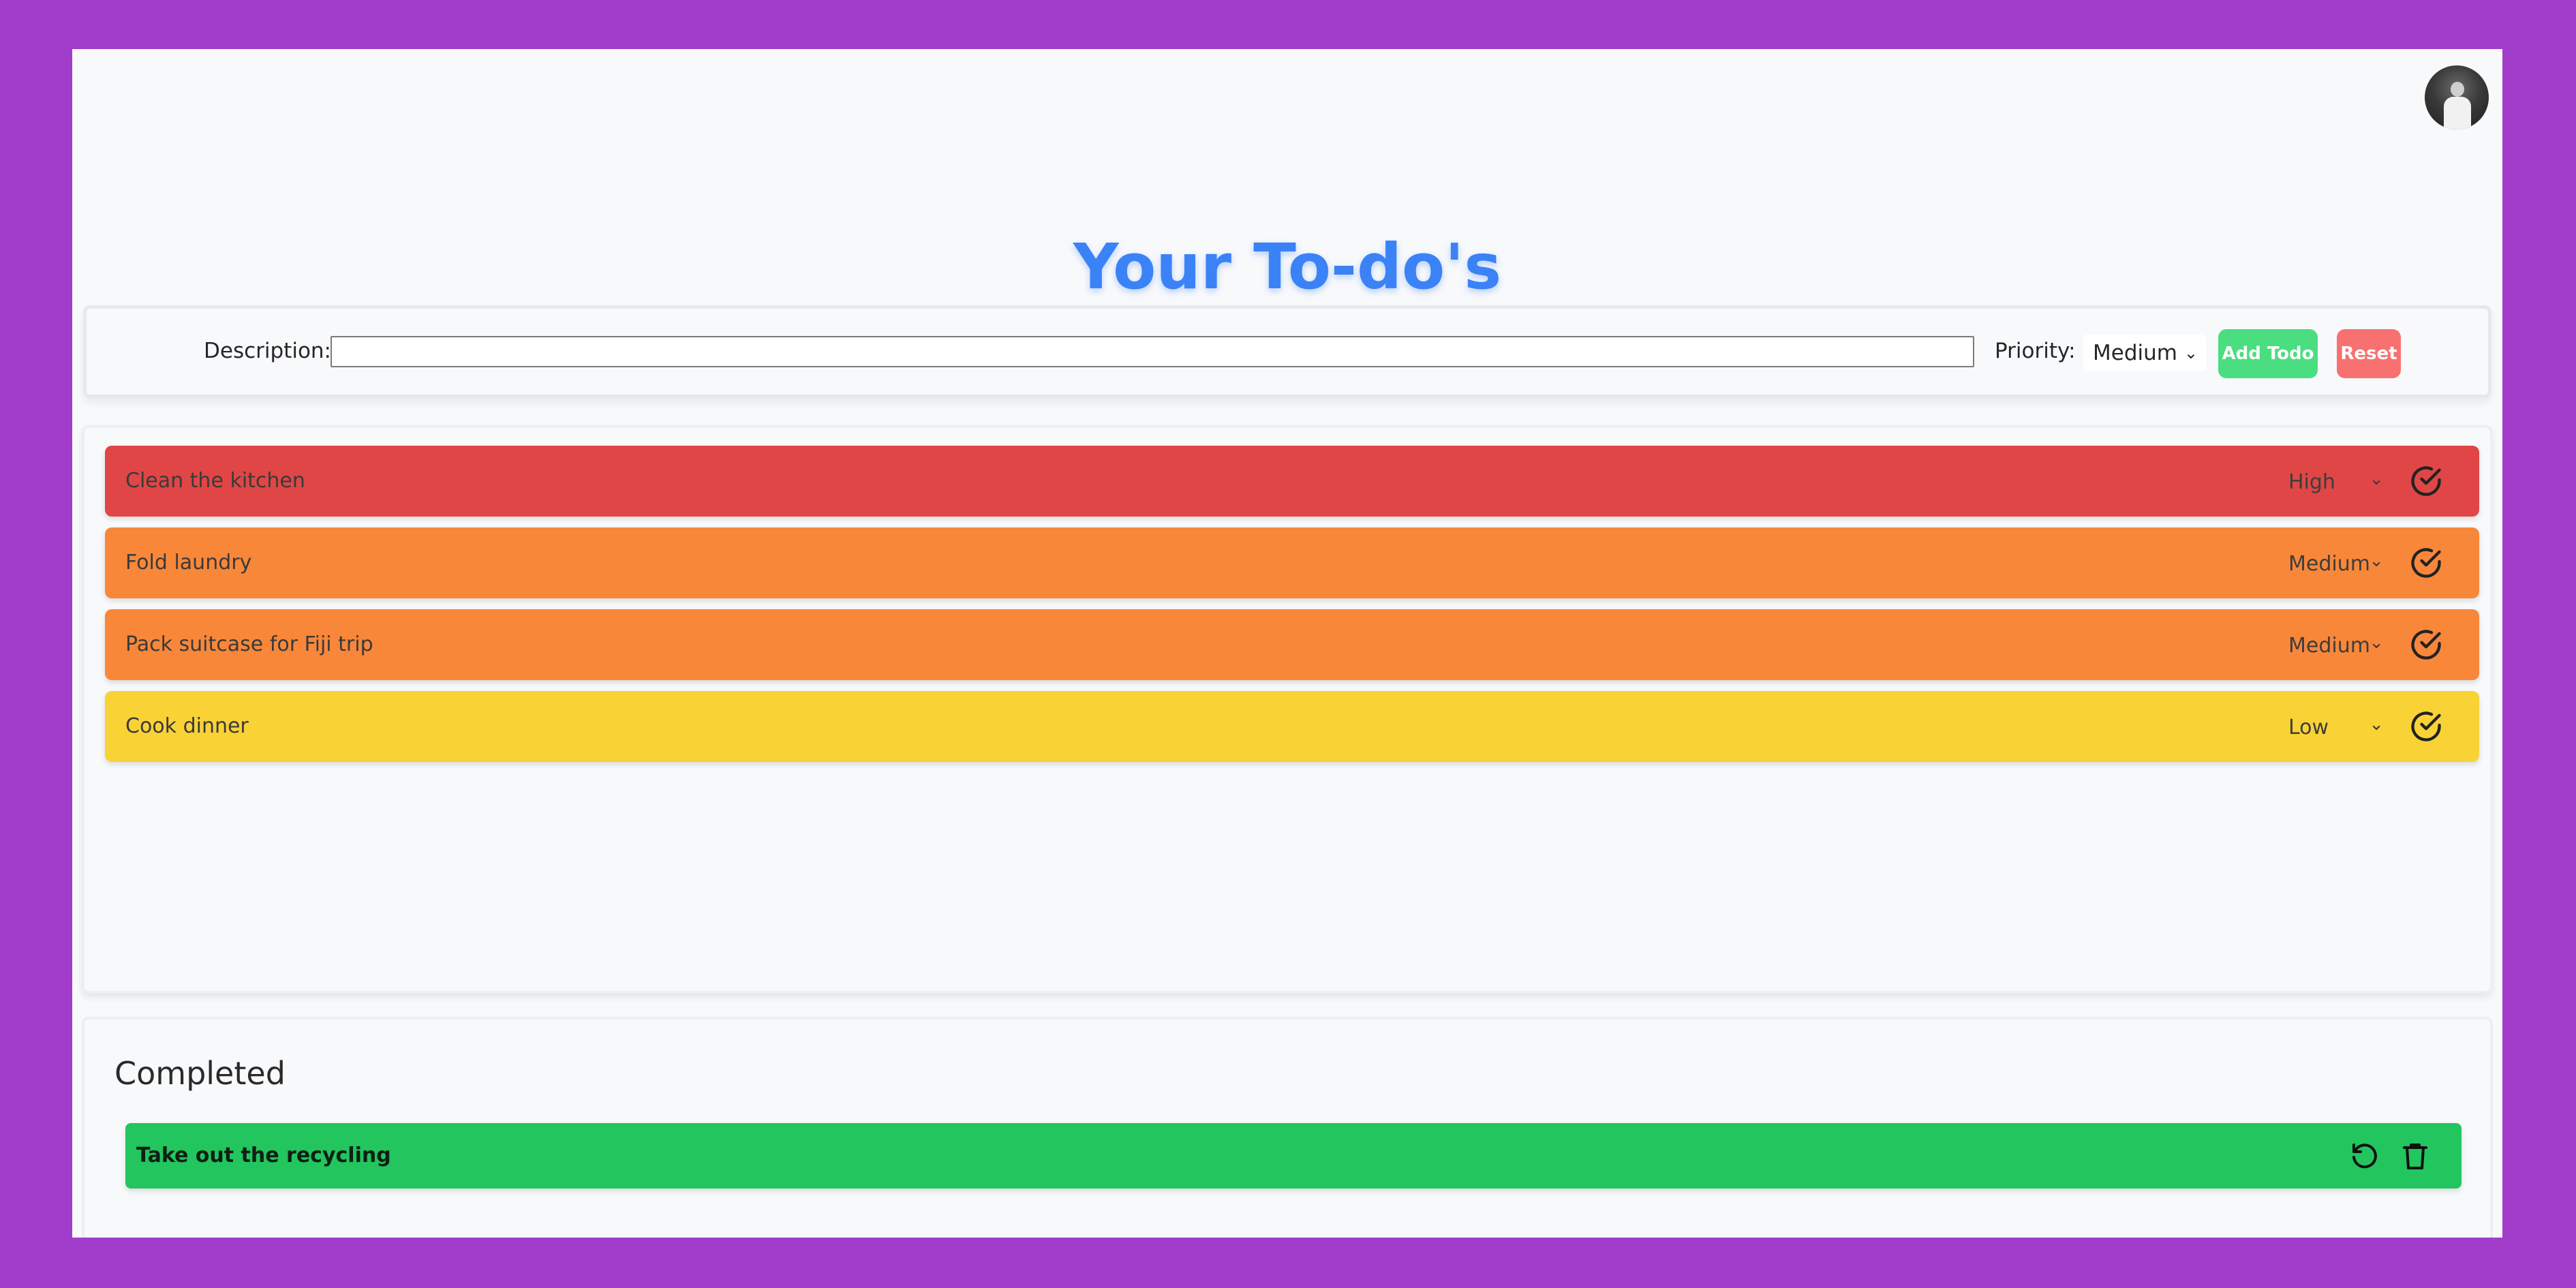 This screenshot has height=1288, width=2576. Describe the element at coordinates (1292, 644) in the screenshot. I see `todo-item: Pack suitcase for Fiji trip Medium ⌄` at that location.